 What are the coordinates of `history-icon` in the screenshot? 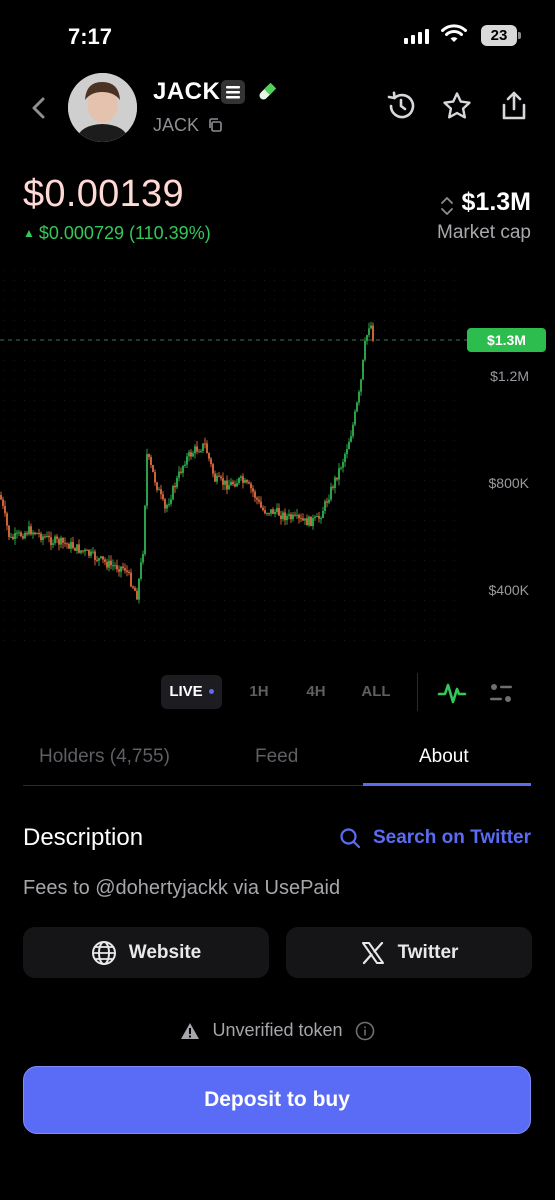 It's located at (401, 106).